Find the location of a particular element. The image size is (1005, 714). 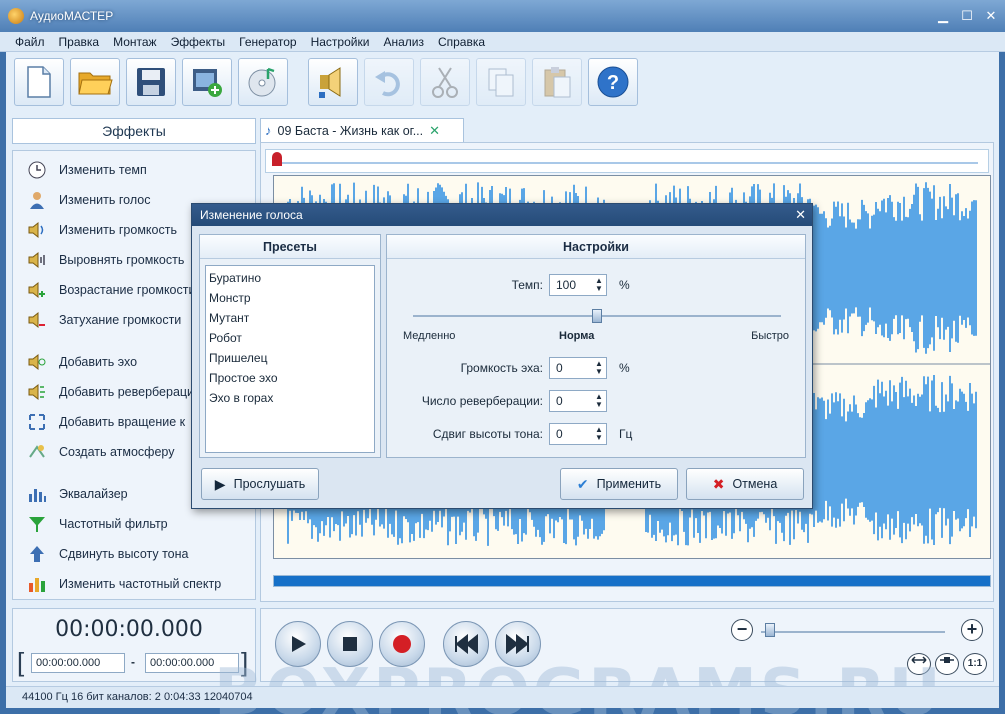

equalizer-icon is located at coordinates (37, 495).